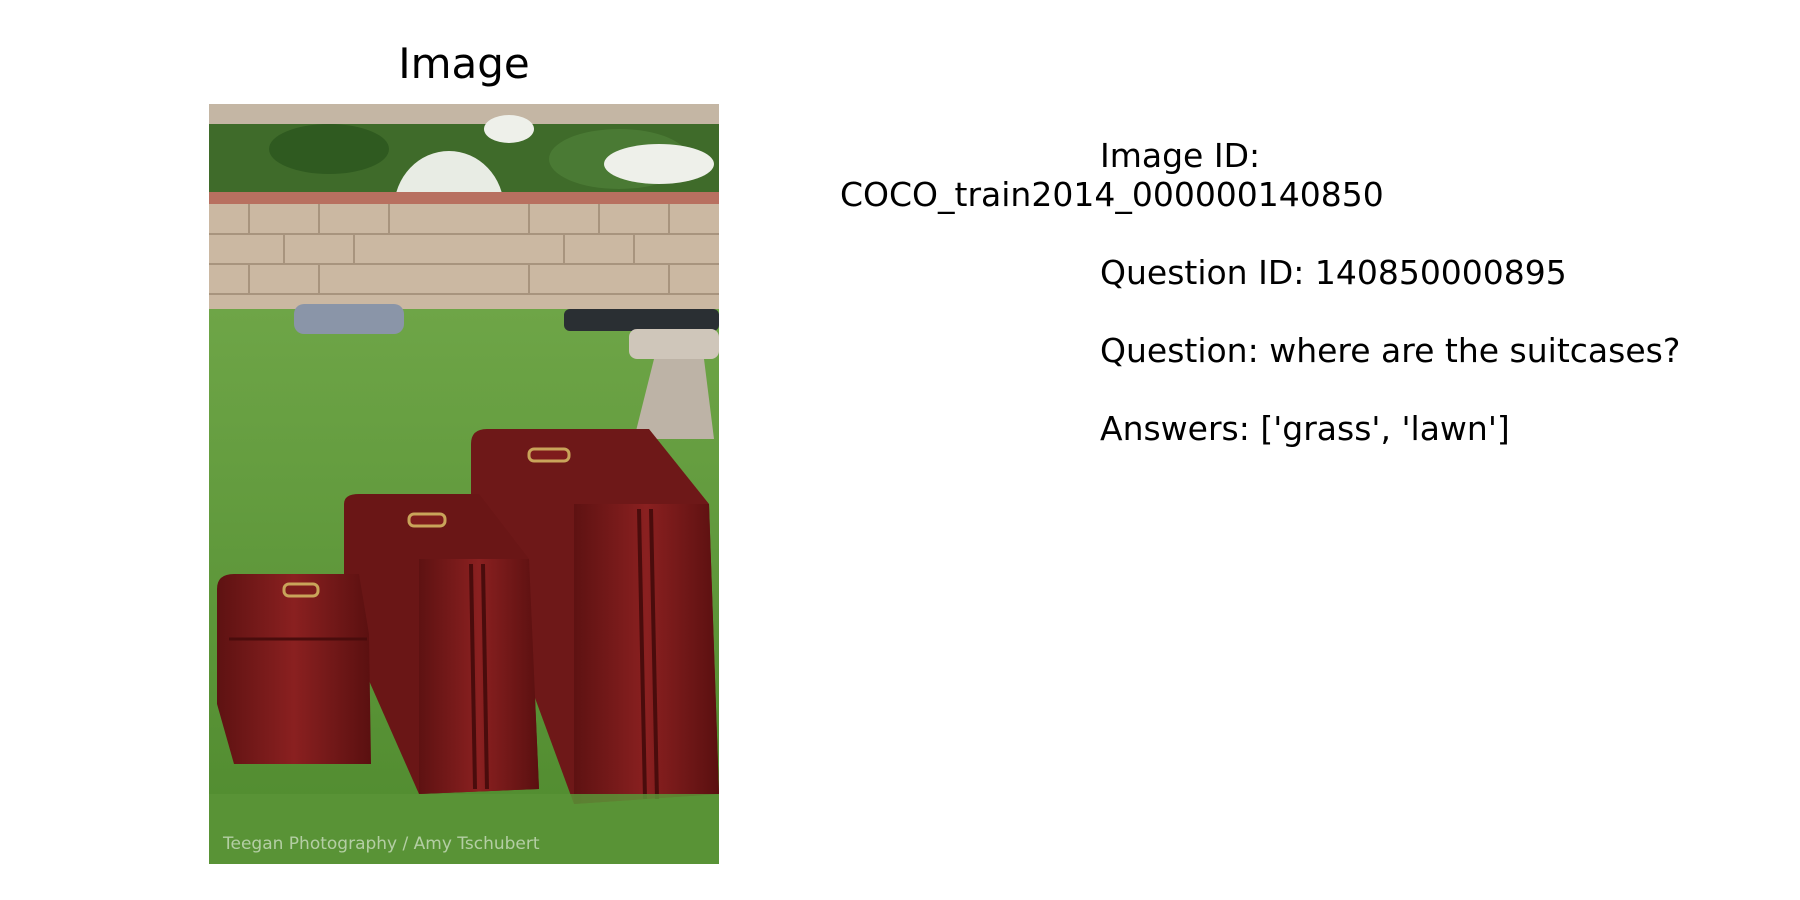 The width and height of the screenshot is (1800, 900). What do you see at coordinates (1180, 155) in the screenshot?
I see `image-id-label: Image ID:` at bounding box center [1180, 155].